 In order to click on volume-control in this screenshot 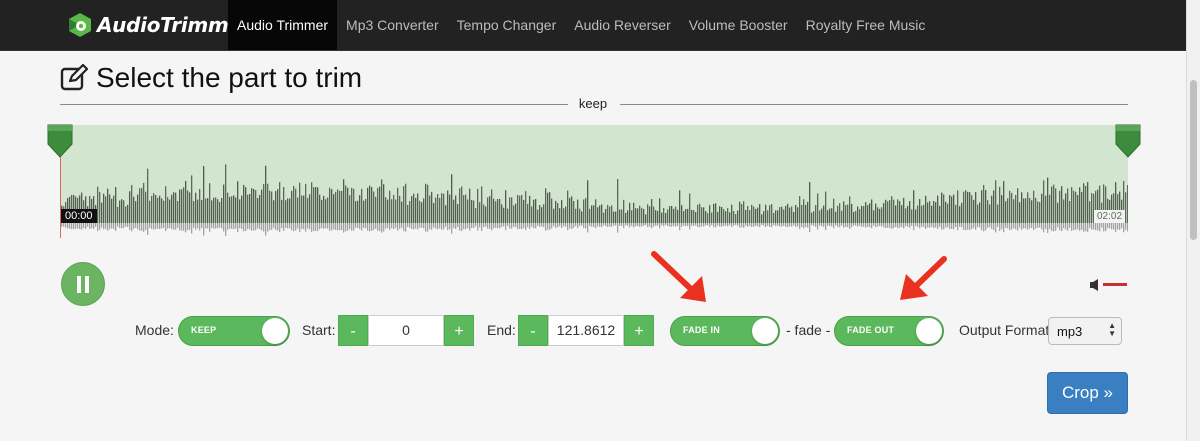, I will do `click(1109, 285)`.